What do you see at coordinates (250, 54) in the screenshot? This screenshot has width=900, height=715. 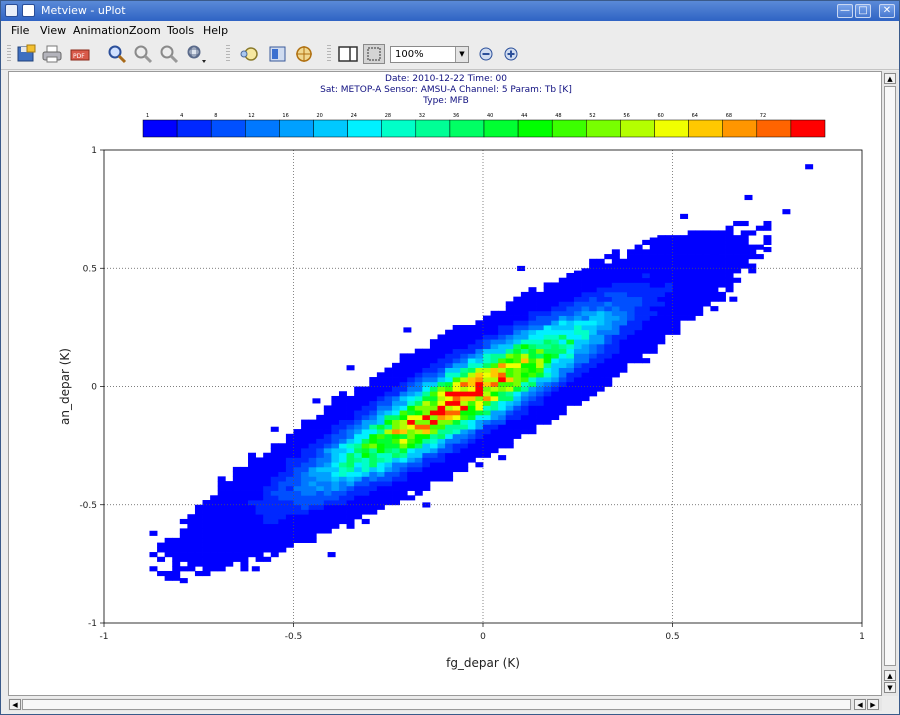 I see `magnifier-icon` at bounding box center [250, 54].